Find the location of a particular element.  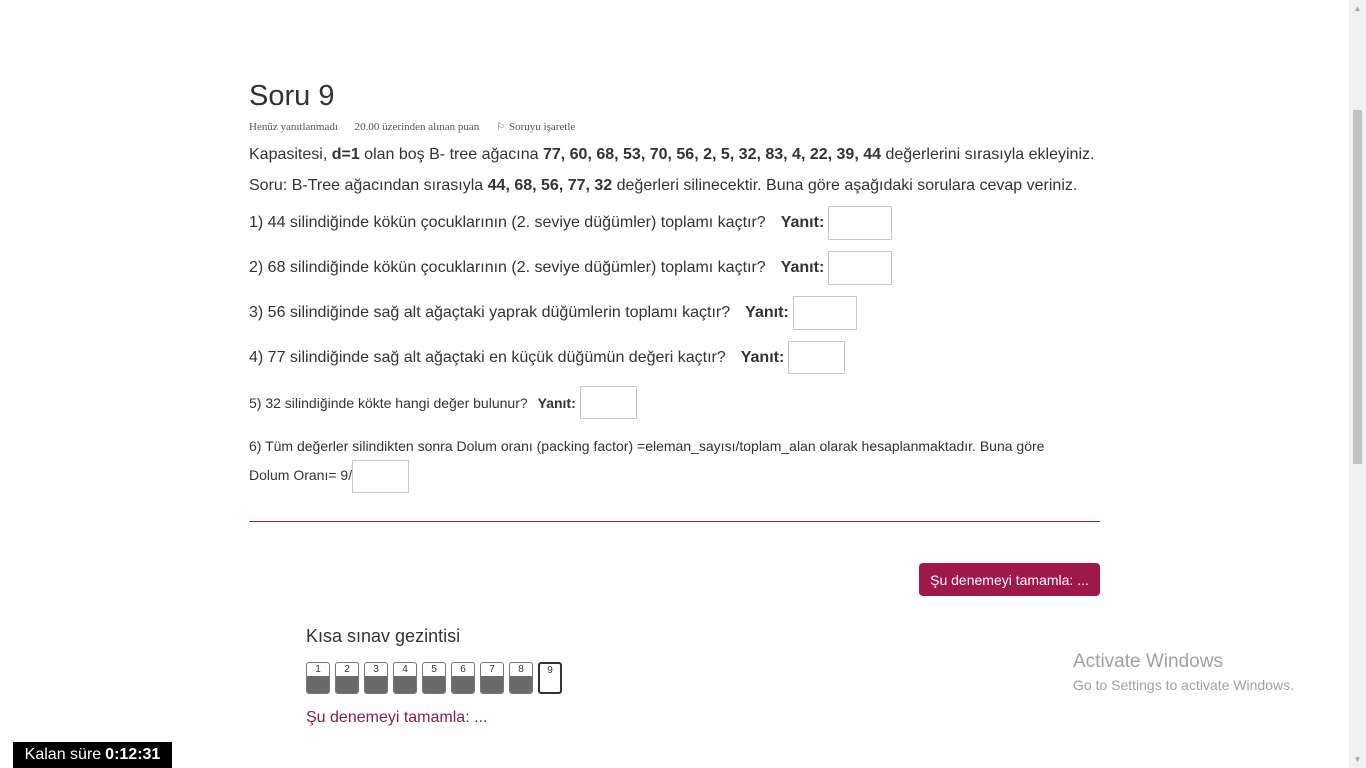

nav-question-8: 8 is located at coordinates (521, 678).